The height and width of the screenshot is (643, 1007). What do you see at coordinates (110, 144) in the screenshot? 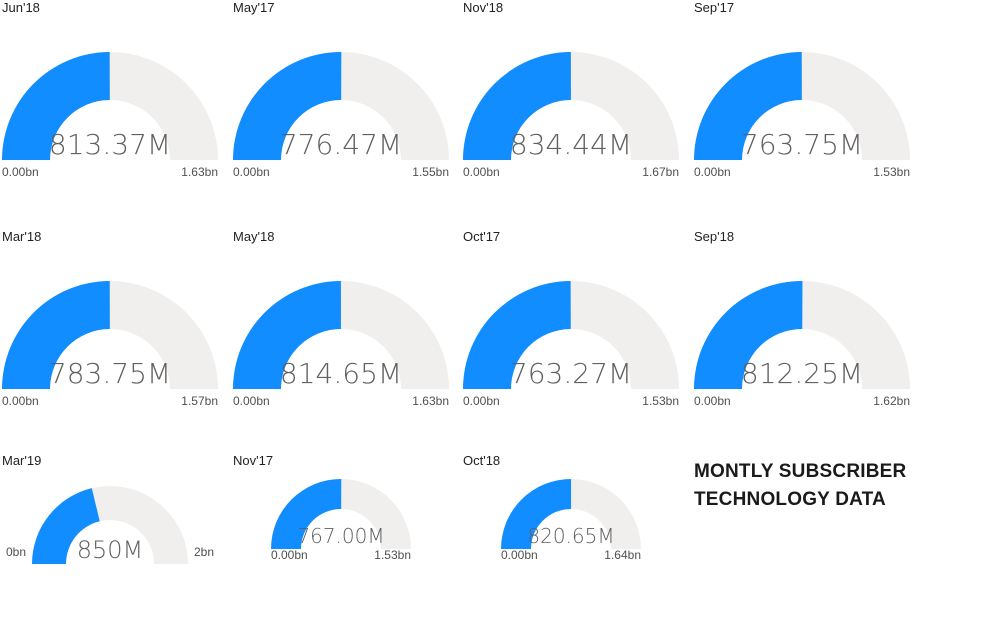
I see `gauge-value: 813.37M` at bounding box center [110, 144].